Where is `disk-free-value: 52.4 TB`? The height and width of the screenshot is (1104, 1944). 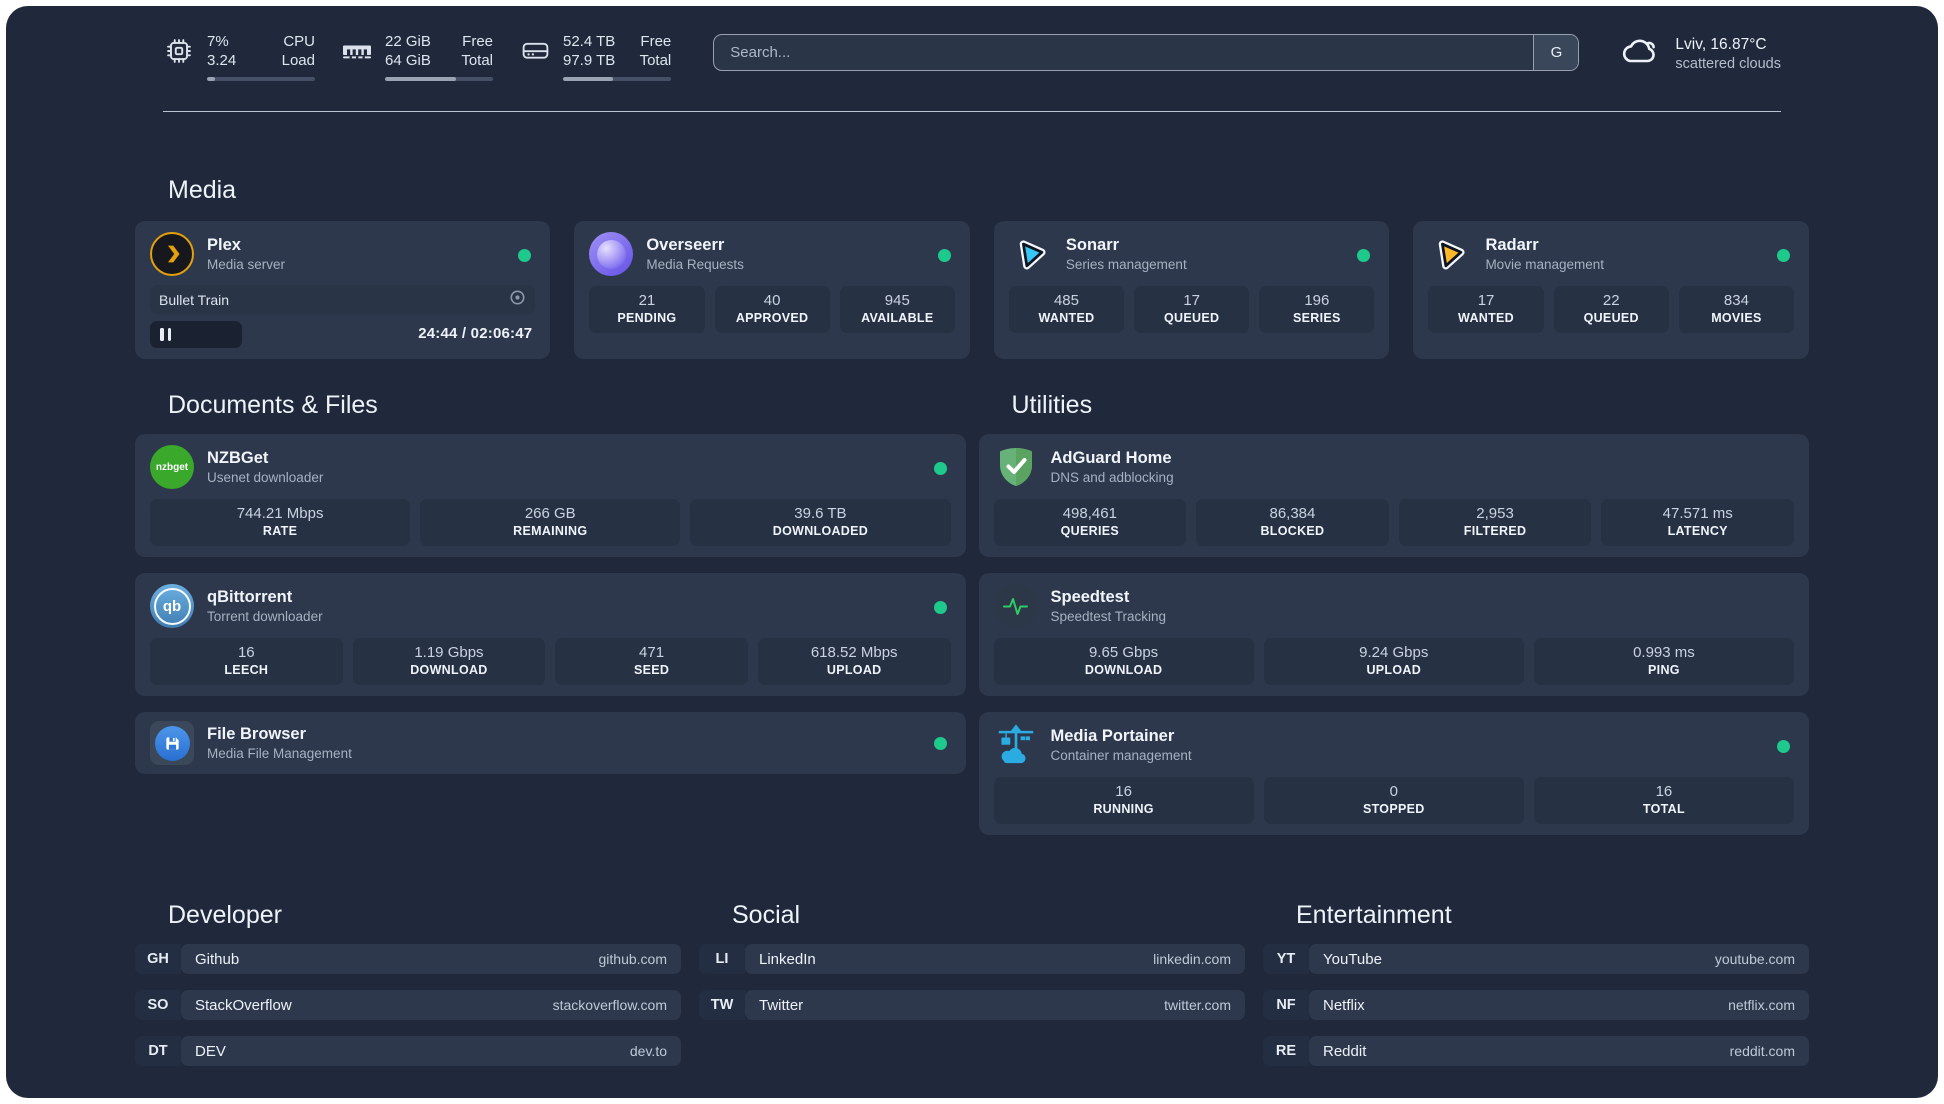
disk-free-value: 52.4 TB is located at coordinates (589, 41).